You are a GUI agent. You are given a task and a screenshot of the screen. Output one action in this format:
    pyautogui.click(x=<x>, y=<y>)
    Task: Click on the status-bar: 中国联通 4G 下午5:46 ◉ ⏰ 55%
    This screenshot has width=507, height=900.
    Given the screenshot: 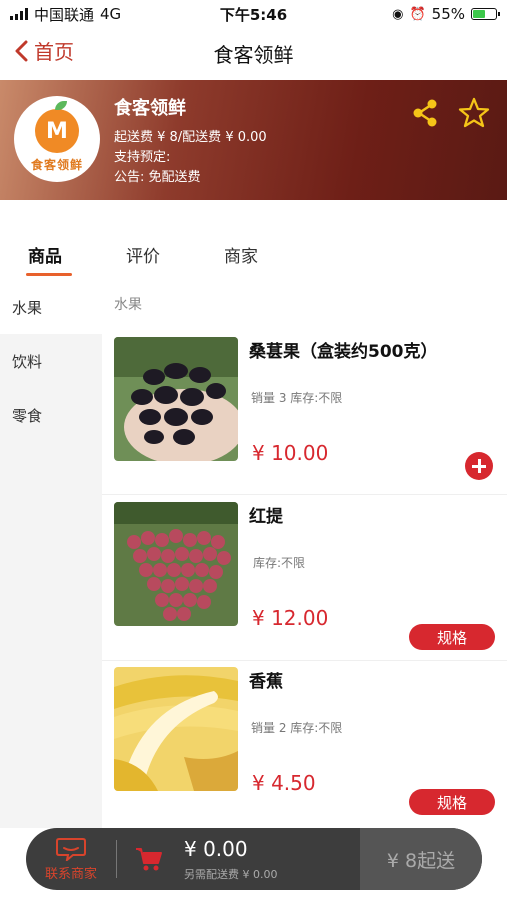 What is the action you would take?
    pyautogui.click(x=253, y=14)
    